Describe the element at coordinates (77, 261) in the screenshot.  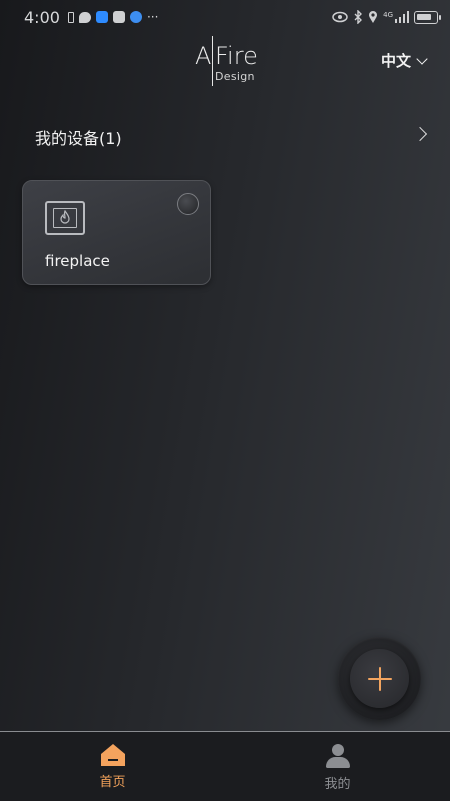
I see `device-name: fireplace` at that location.